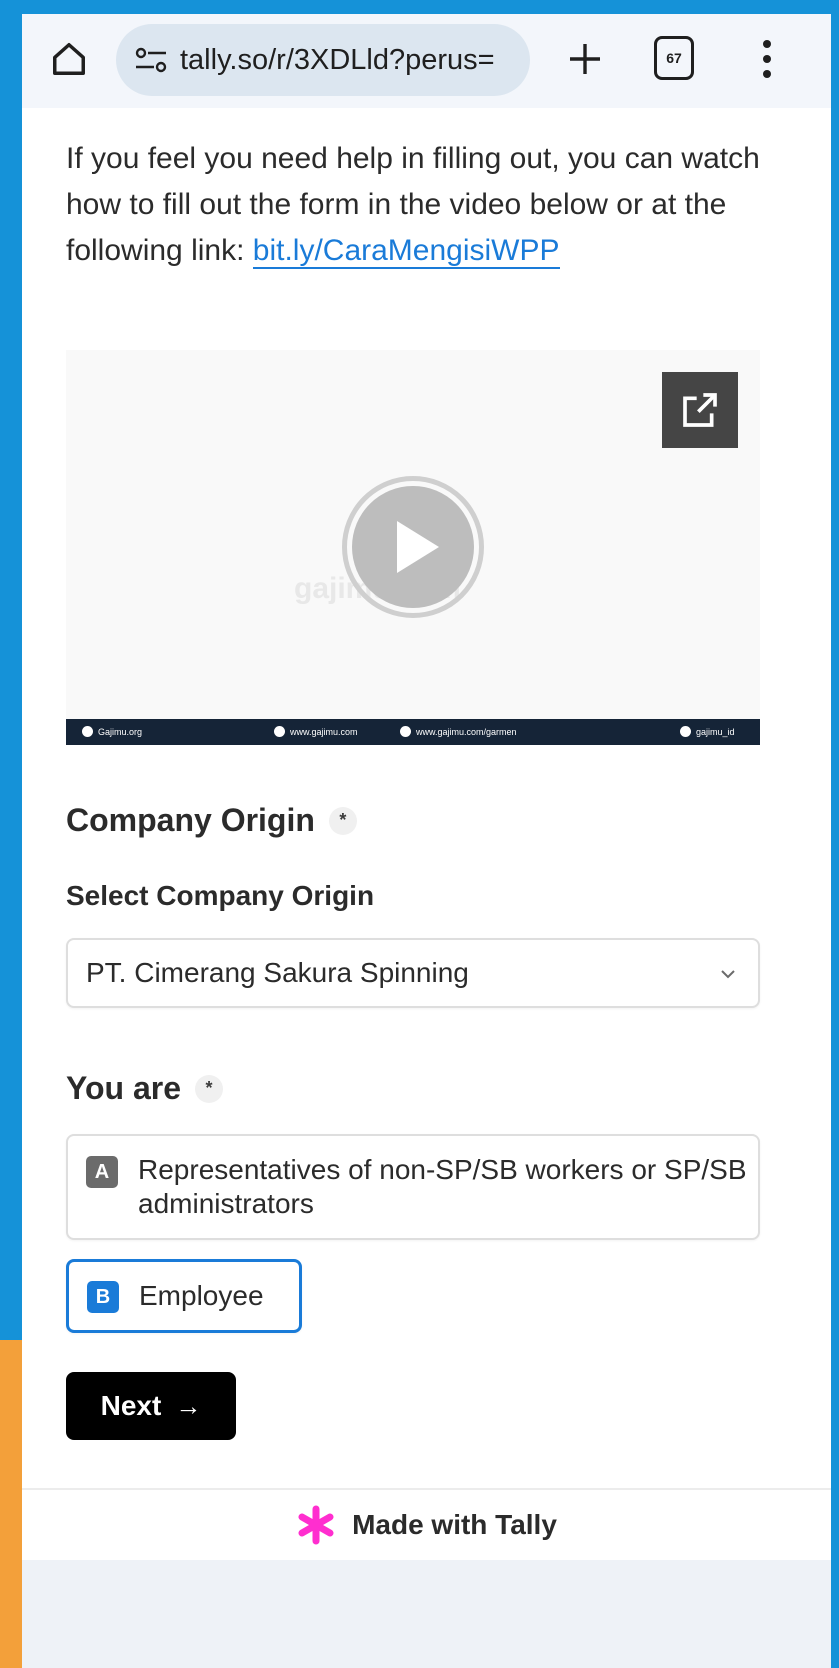 This screenshot has width=839, height=1668. Describe the element at coordinates (466, 731) in the screenshot. I see `vb-site-garmen-text: www.gajimu.com/garmen` at that location.